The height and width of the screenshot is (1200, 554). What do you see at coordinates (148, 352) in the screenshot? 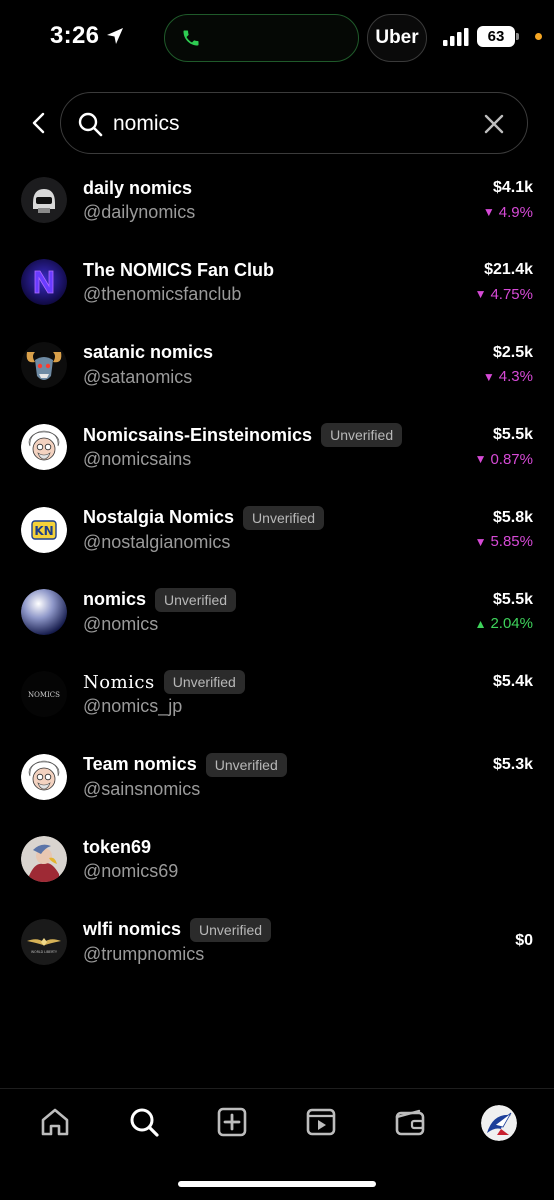
I see `account-name: satanic nomics` at bounding box center [148, 352].